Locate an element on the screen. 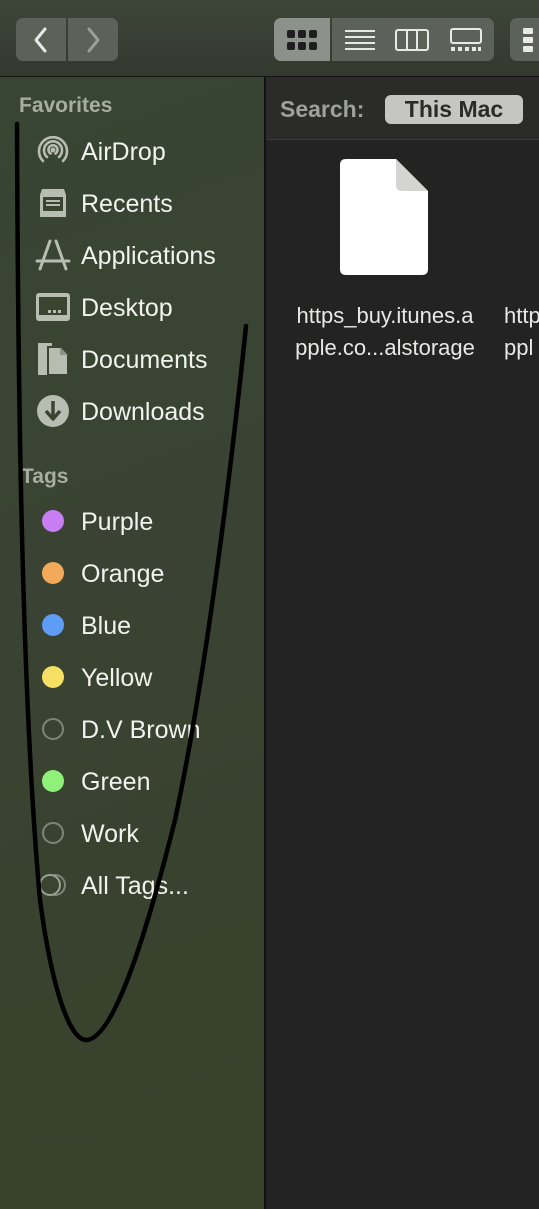 The image size is (539, 1209). airdrop-icon is located at coordinates (53, 151).